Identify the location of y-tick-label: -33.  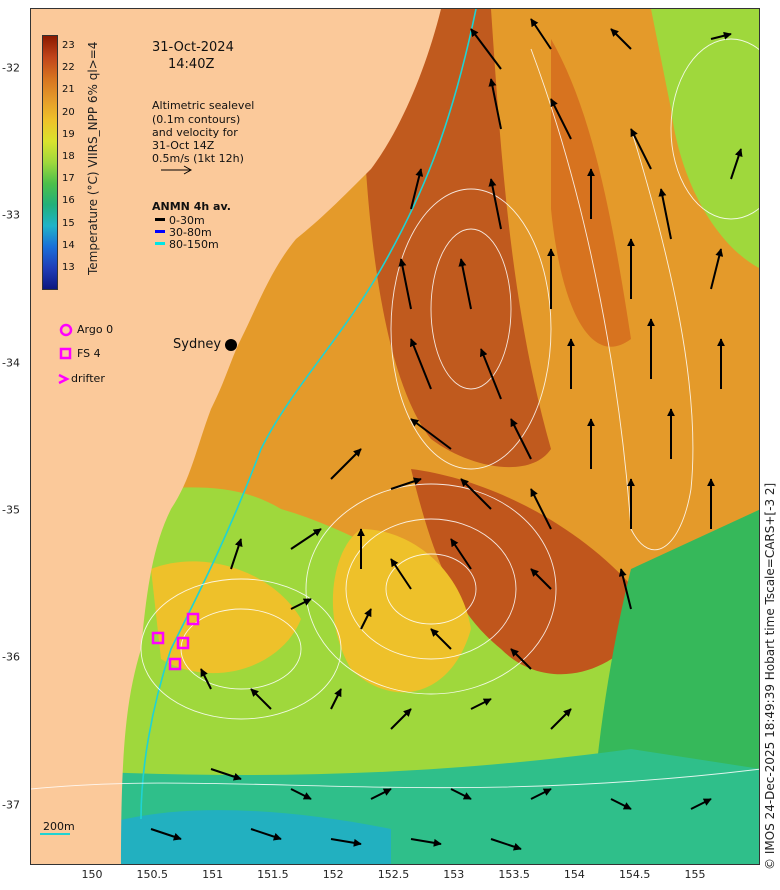
(11, 215).